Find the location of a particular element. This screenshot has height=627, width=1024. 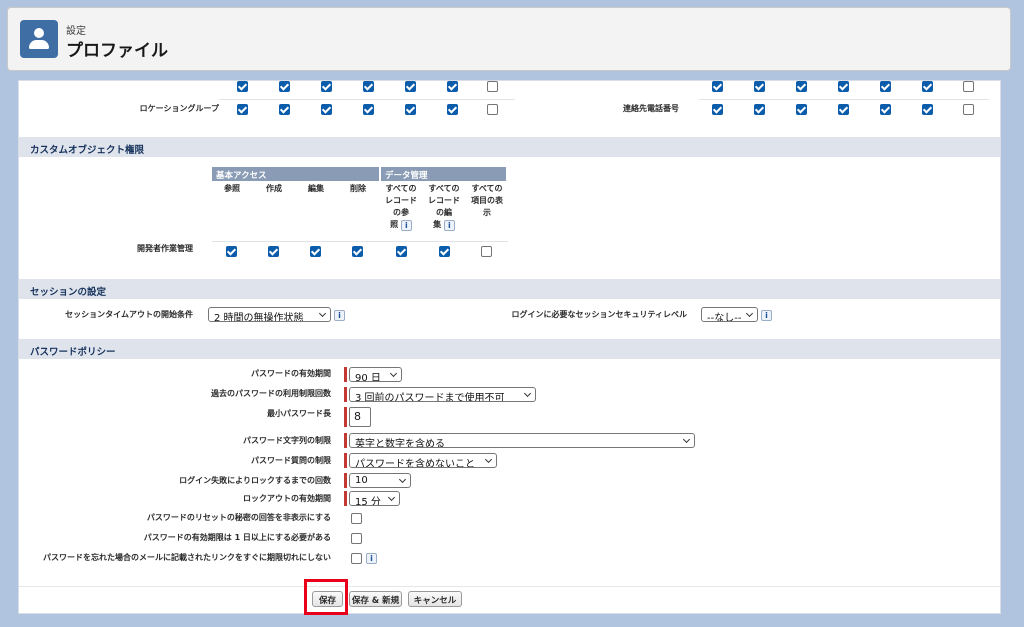

hide-answer-label: パスワードのリセットの秘密の回答を非表示にする is located at coordinates (238, 517).